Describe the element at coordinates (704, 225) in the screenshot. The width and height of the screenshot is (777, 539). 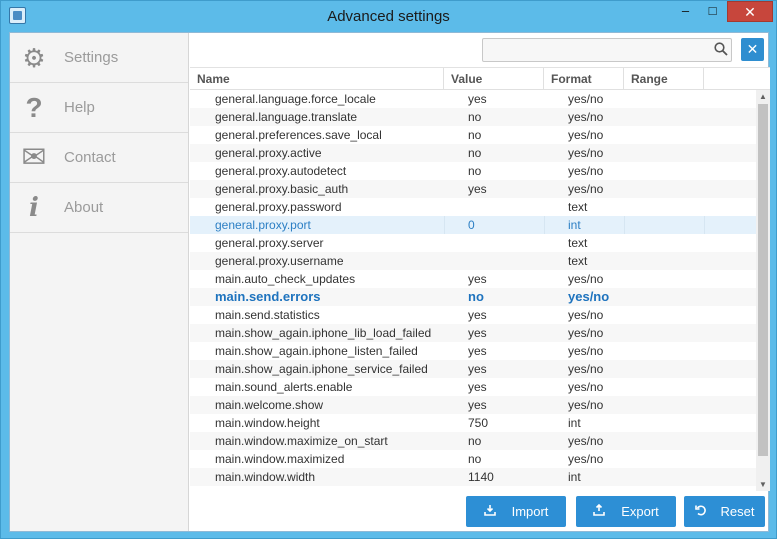
I see `column-separator` at that location.